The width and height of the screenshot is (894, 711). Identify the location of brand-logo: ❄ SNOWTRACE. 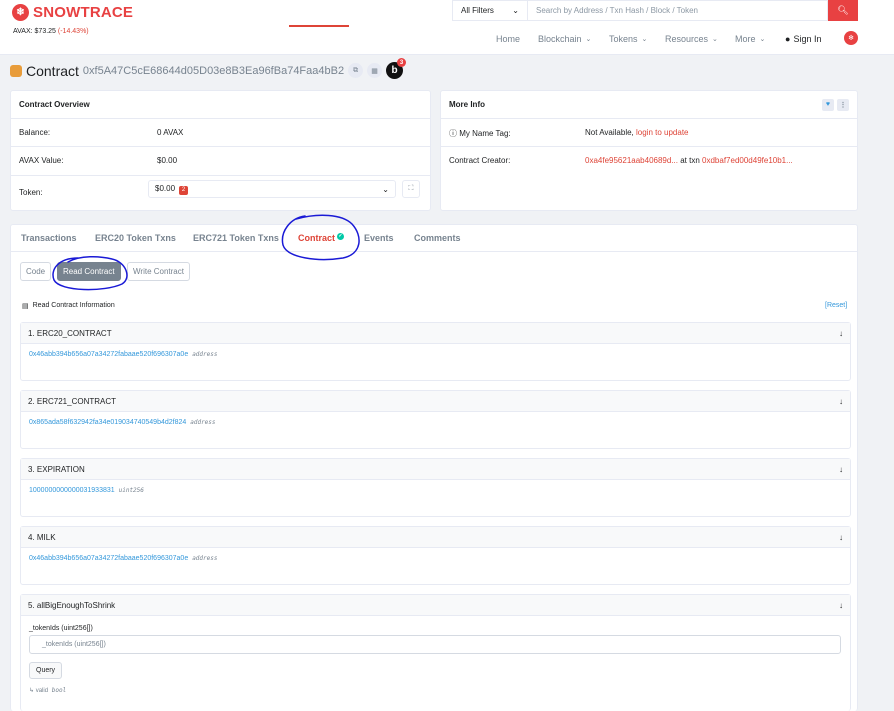
(72, 12).